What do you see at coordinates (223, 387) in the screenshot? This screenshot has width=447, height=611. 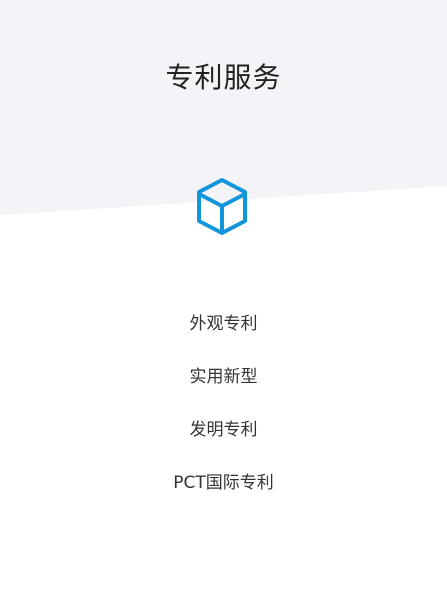 I see `service-item-utility-model: 实用新型` at bounding box center [223, 387].